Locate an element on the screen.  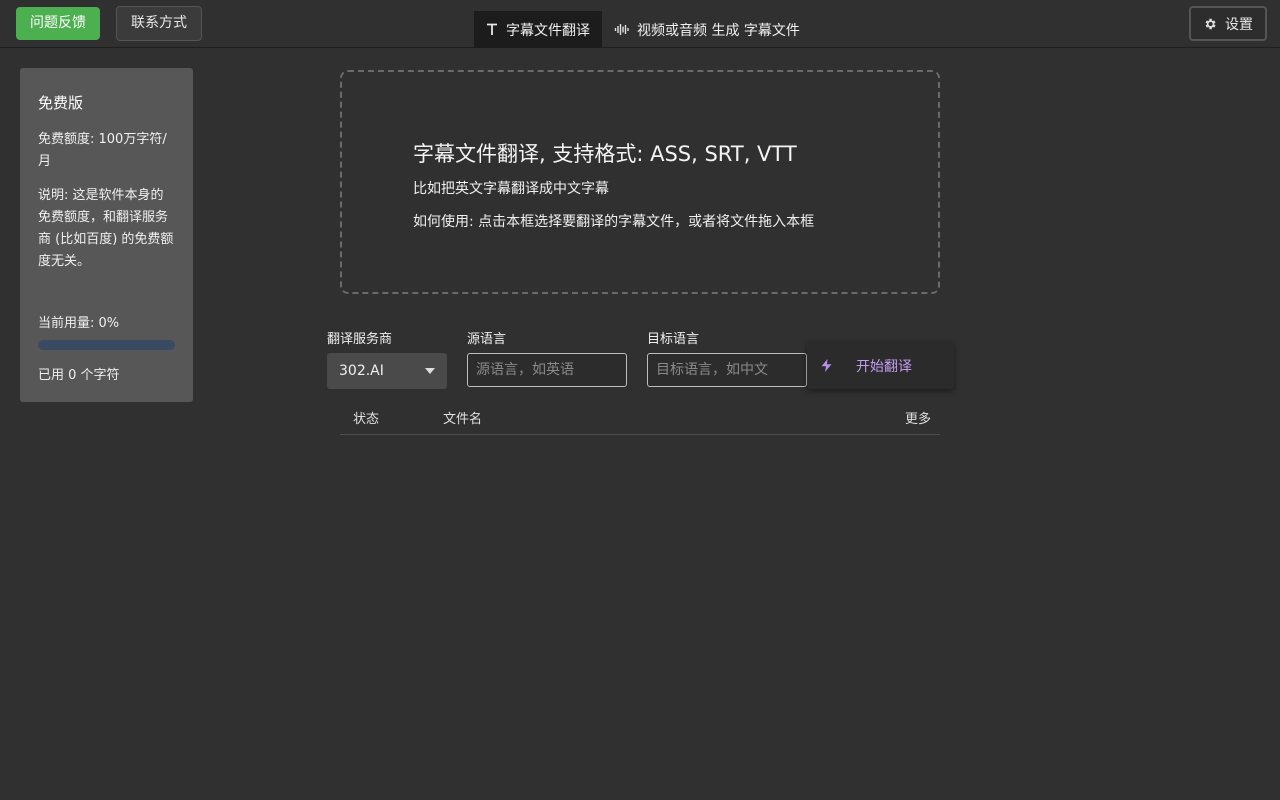
settings-label: 设置 is located at coordinates (1239, 24).